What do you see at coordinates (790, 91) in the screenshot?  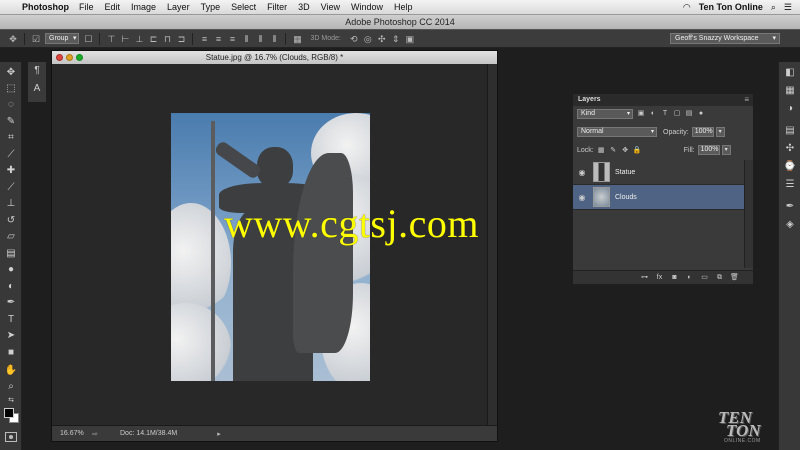 I see `swatches-panel-icon: ▦` at bounding box center [790, 91].